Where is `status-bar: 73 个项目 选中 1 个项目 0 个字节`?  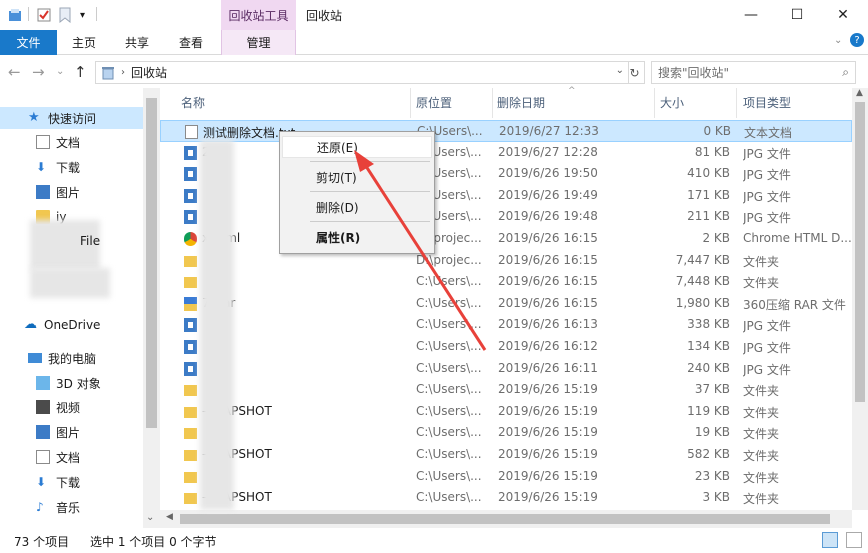
status-bar: 73 个项目 选中 1 个项目 0 个字节 is located at coordinates (434, 540).